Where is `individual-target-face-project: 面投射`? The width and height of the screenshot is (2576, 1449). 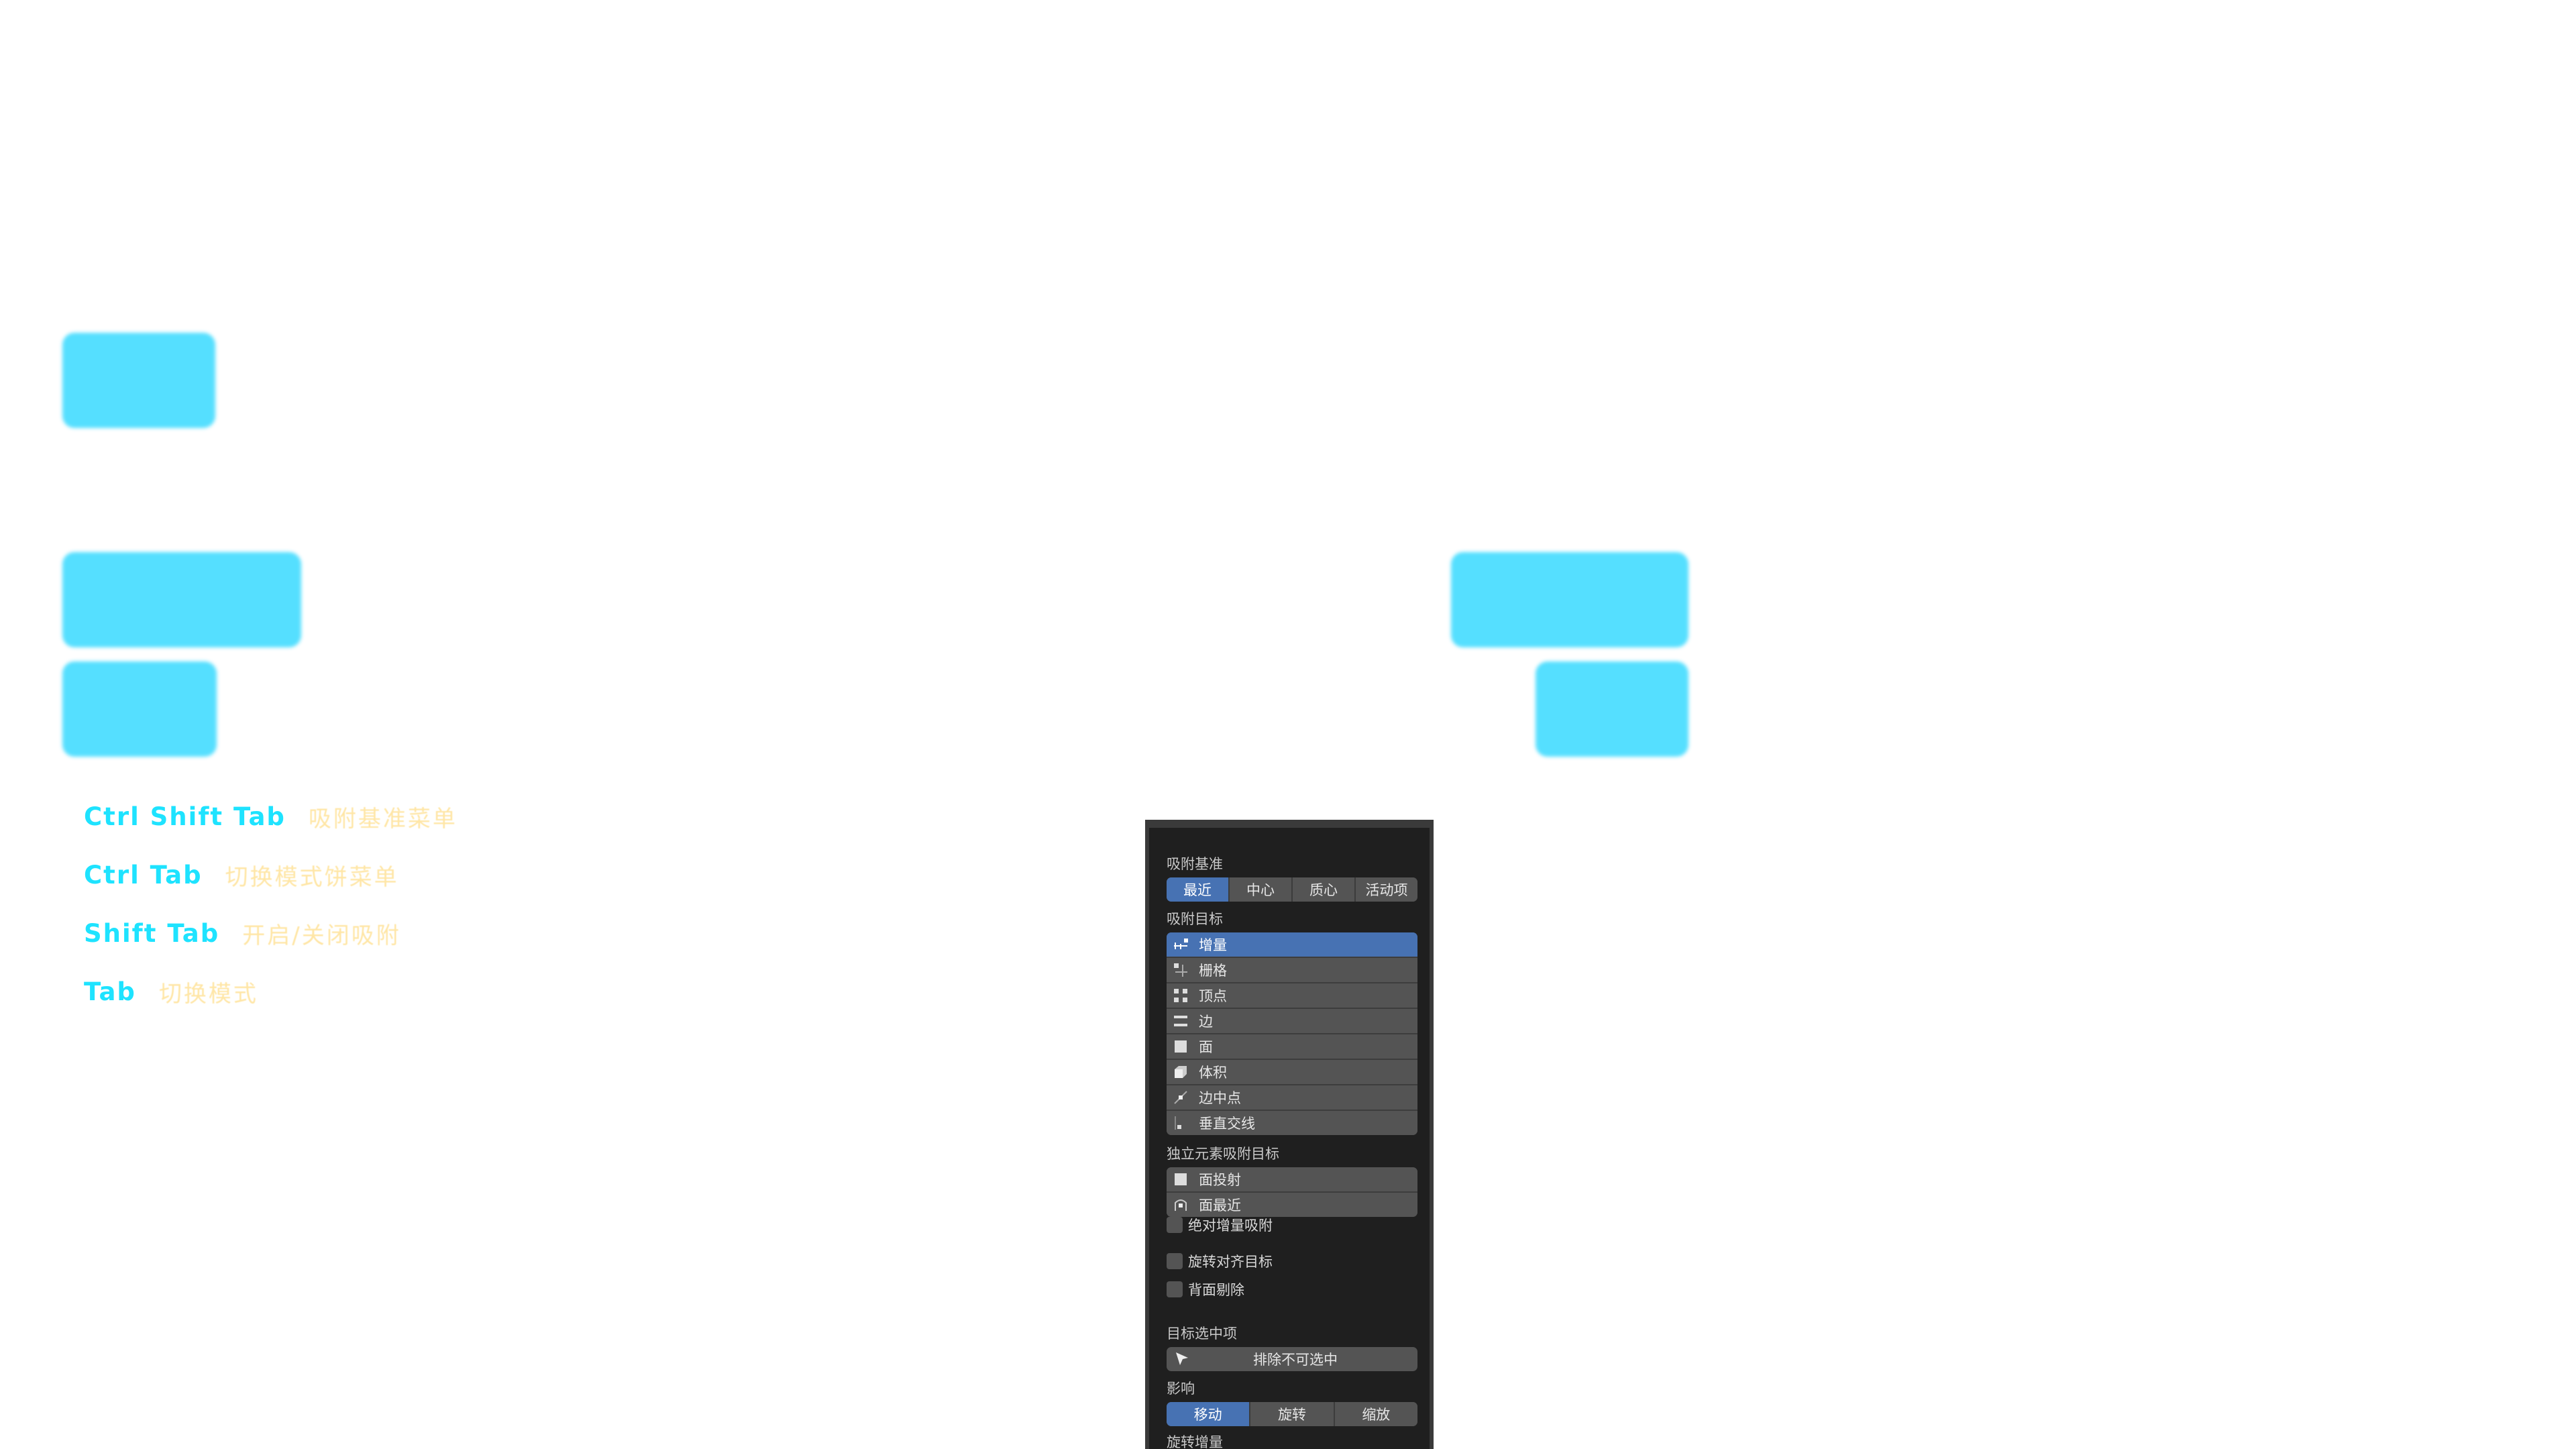 individual-target-face-project: 面投射 is located at coordinates (1292, 1180).